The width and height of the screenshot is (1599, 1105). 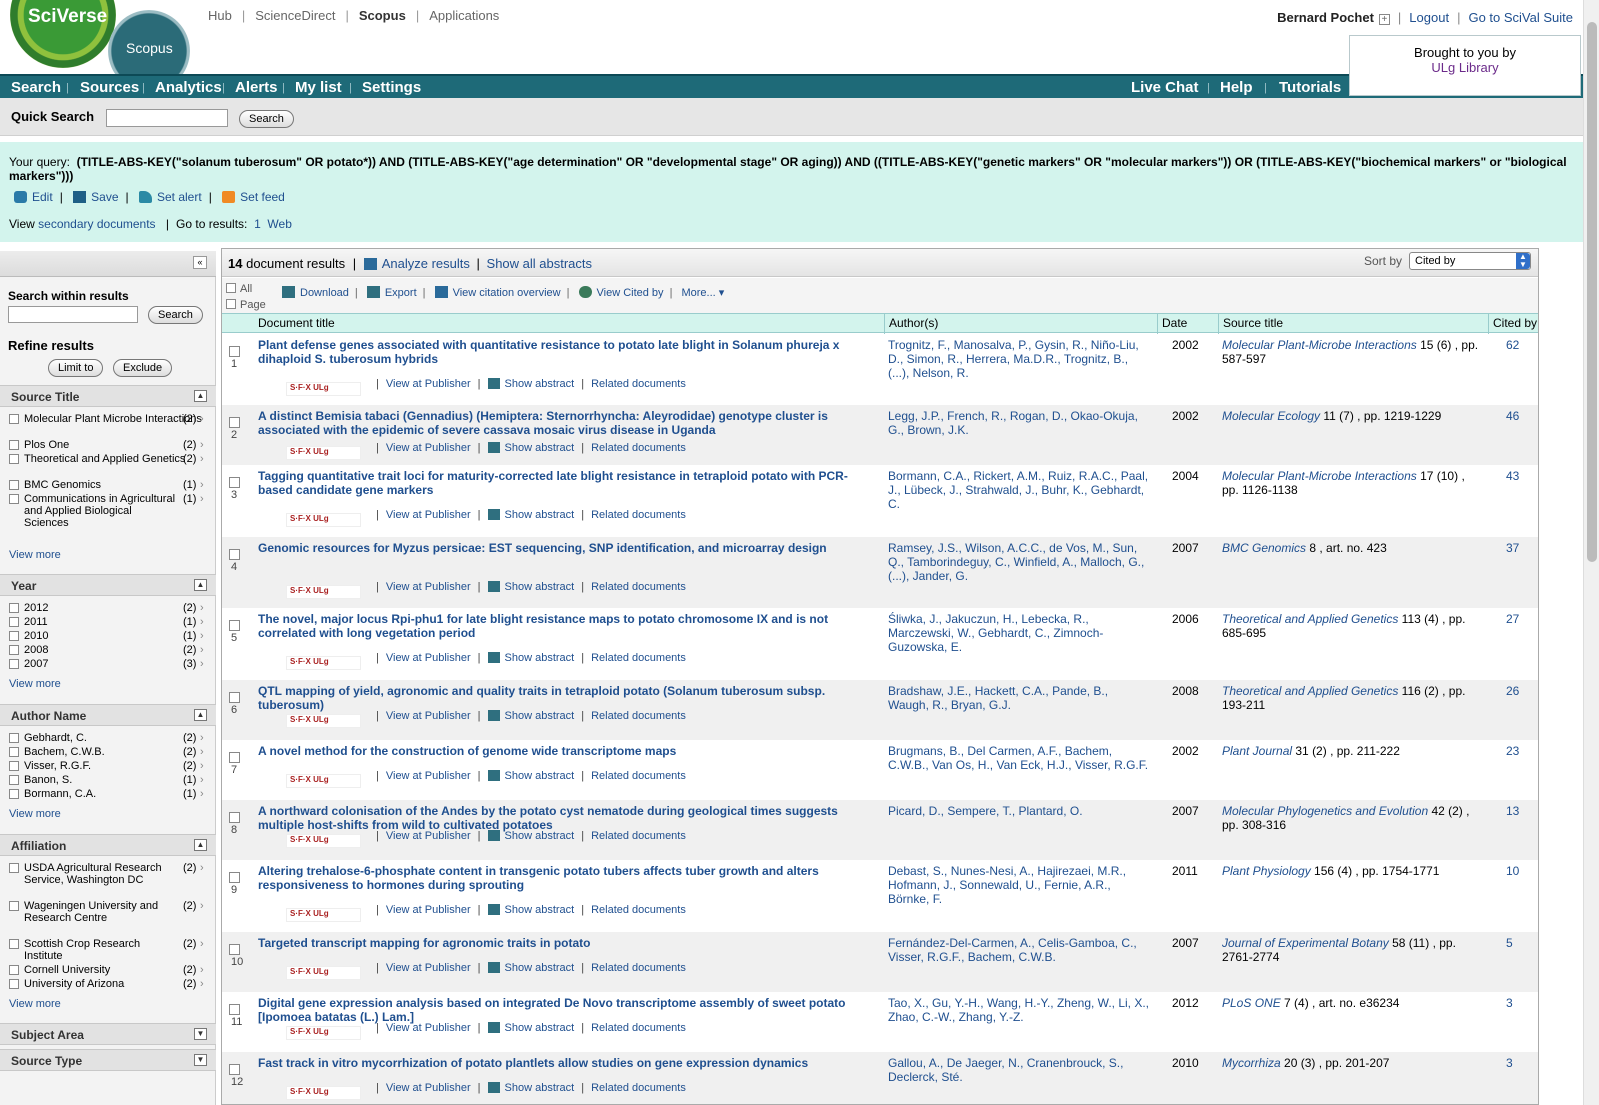 I want to click on nav-analytics: Analytics, so click(x=188, y=87).